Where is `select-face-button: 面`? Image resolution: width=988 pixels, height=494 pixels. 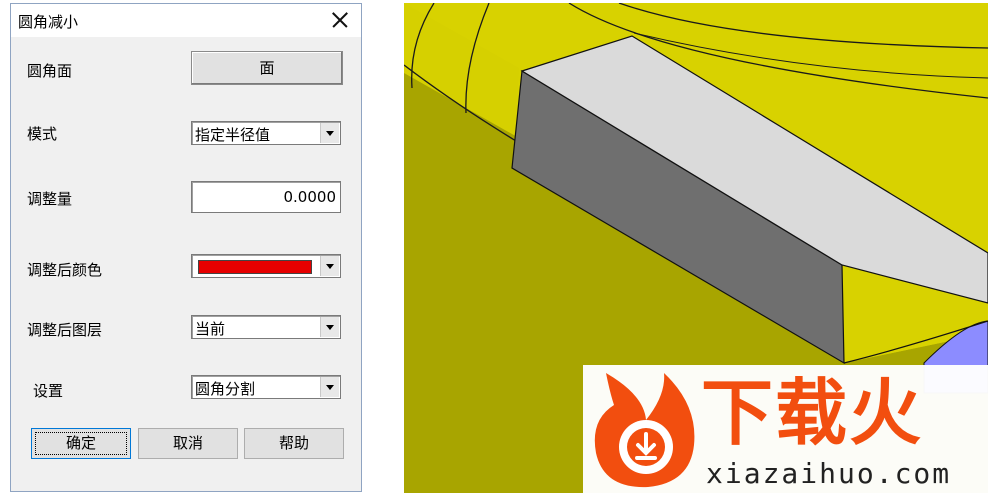
select-face-button: 面 is located at coordinates (267, 68).